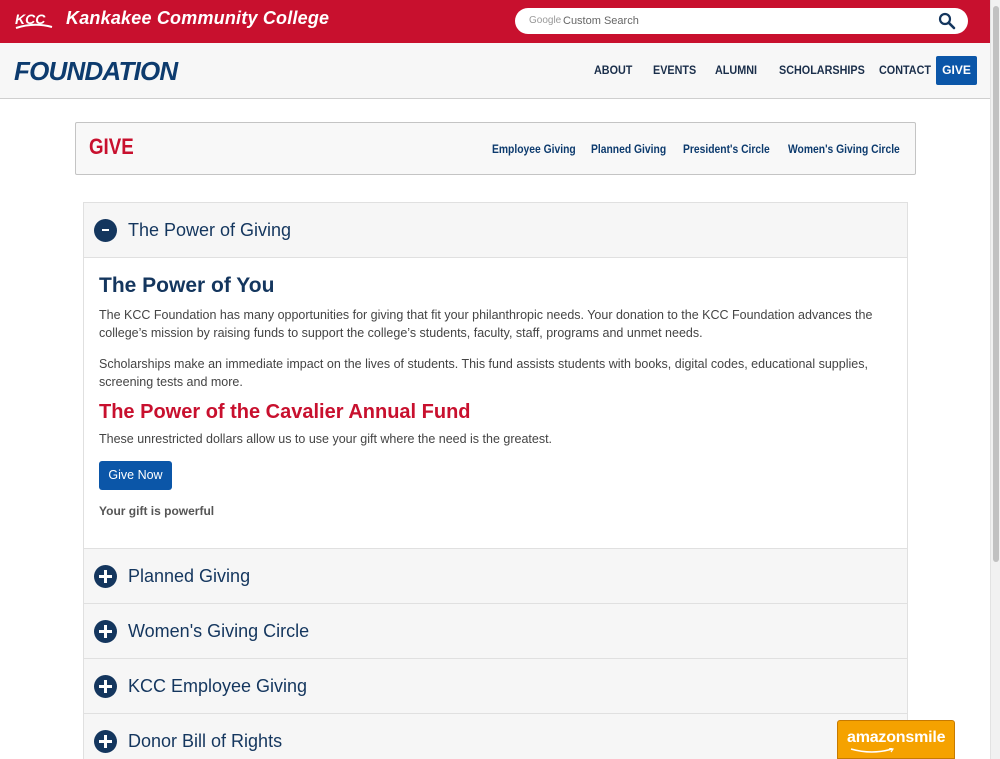 The height and width of the screenshot is (759, 1000). What do you see at coordinates (495, 736) in the screenshot?
I see `accordion-header-donor-bill-of-rights: Donor Bill of Rights` at bounding box center [495, 736].